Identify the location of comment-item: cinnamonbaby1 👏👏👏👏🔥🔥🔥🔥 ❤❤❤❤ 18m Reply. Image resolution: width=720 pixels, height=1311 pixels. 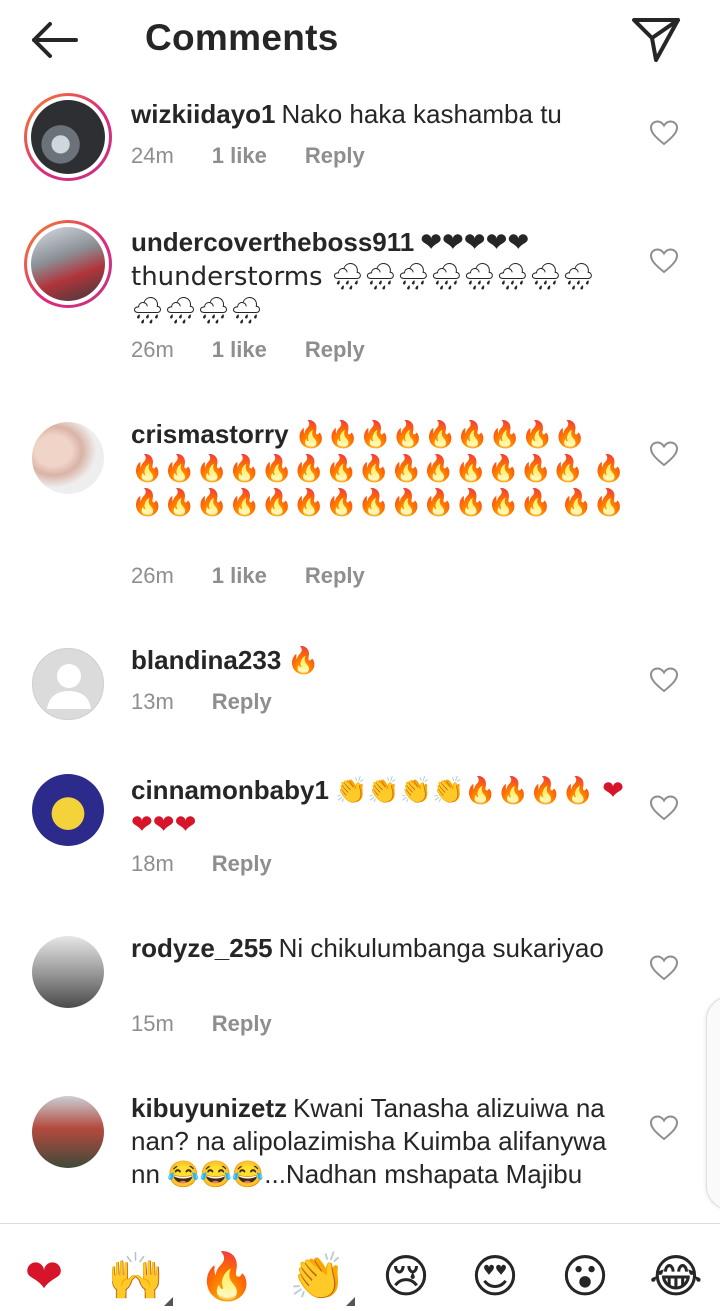
(360, 835).